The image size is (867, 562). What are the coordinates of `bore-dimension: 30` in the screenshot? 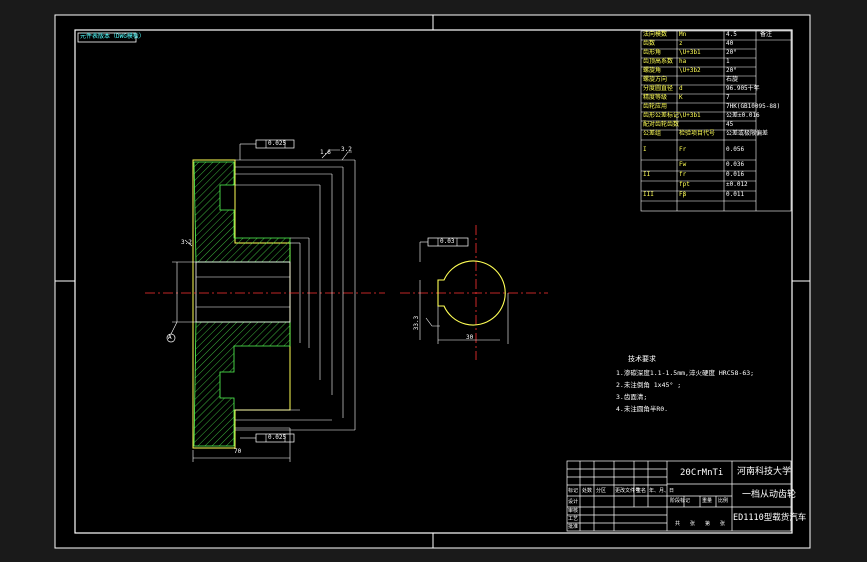 It's located at (470, 337).